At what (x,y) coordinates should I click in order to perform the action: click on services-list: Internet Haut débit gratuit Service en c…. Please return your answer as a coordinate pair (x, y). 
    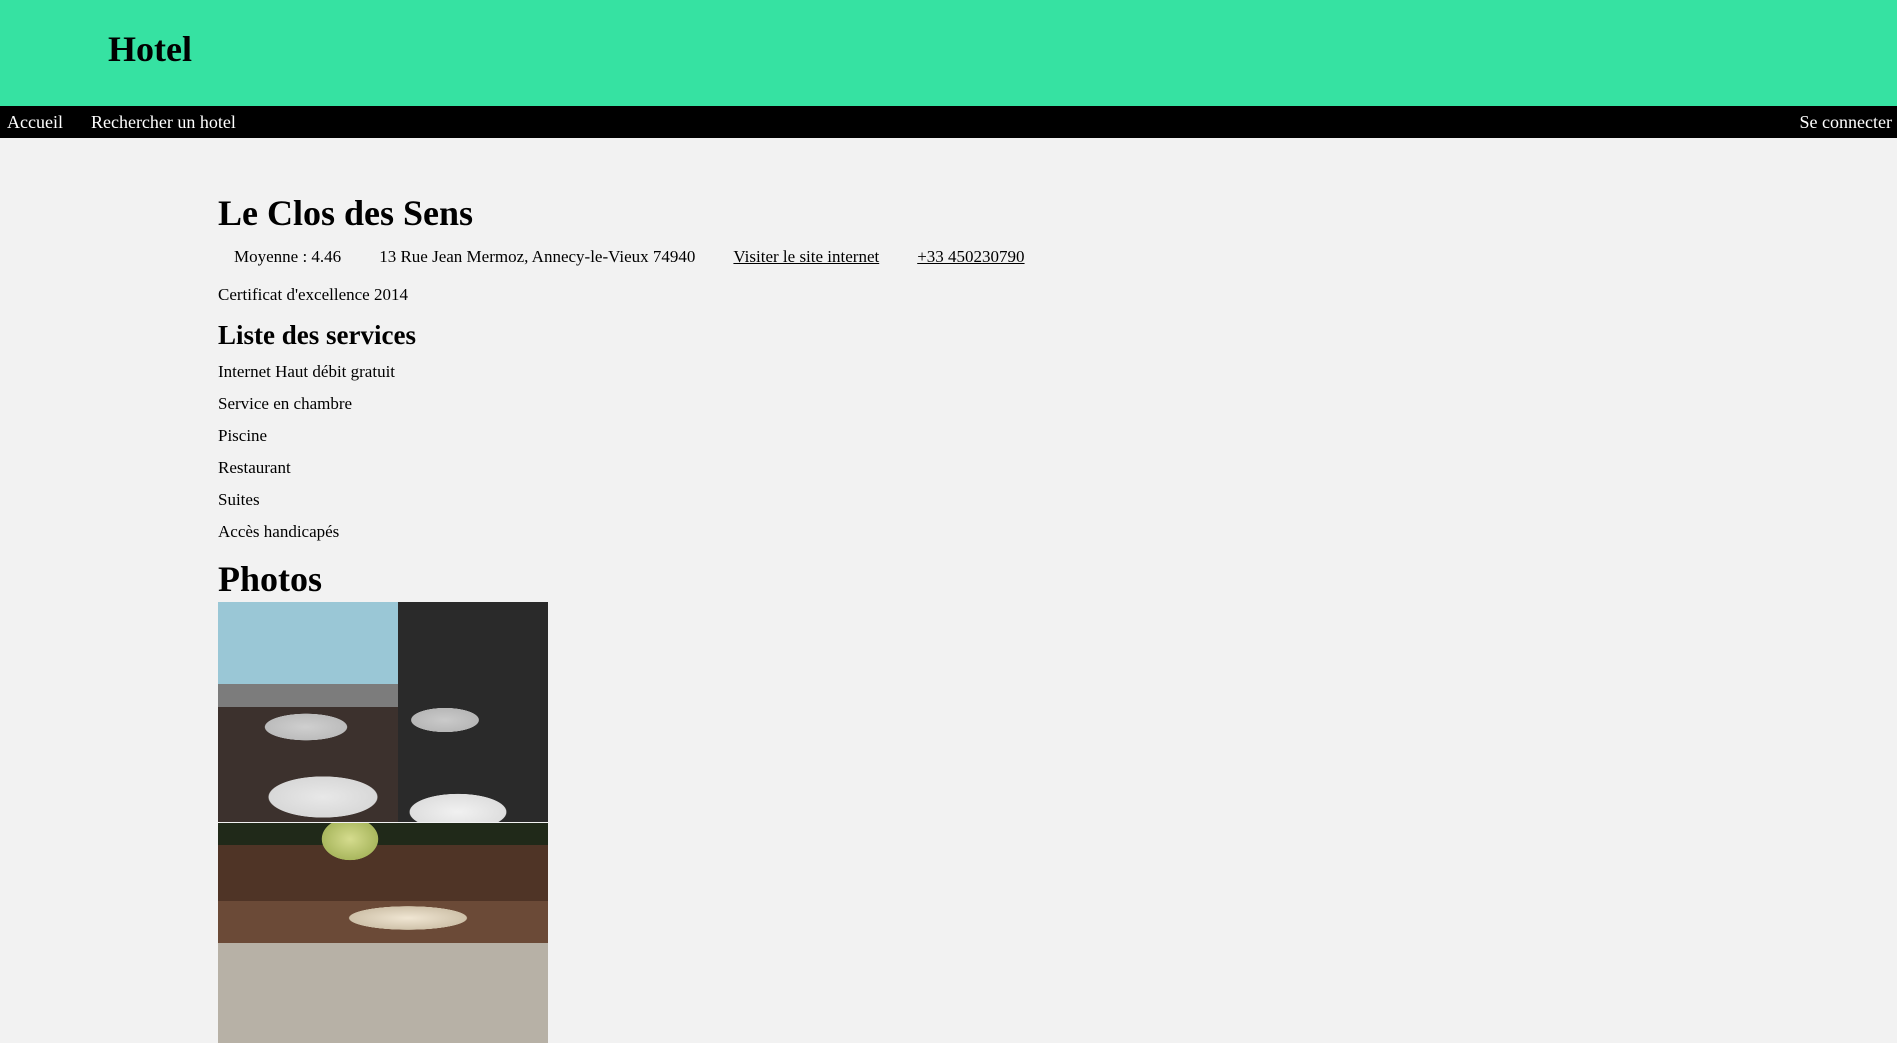
    Looking at the image, I should click on (918, 458).